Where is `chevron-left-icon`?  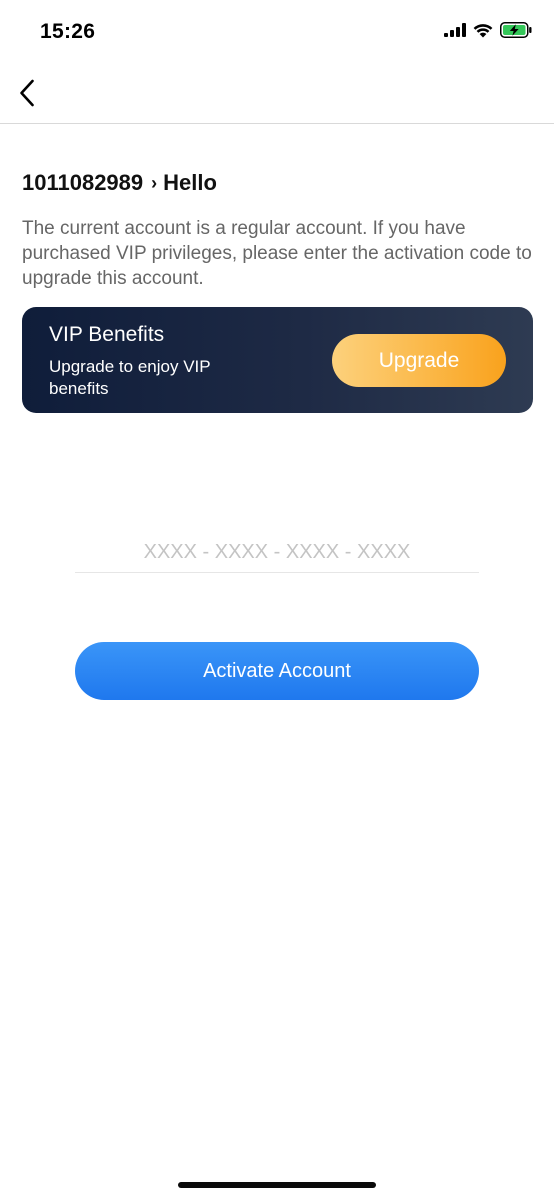 chevron-left-icon is located at coordinates (27, 93).